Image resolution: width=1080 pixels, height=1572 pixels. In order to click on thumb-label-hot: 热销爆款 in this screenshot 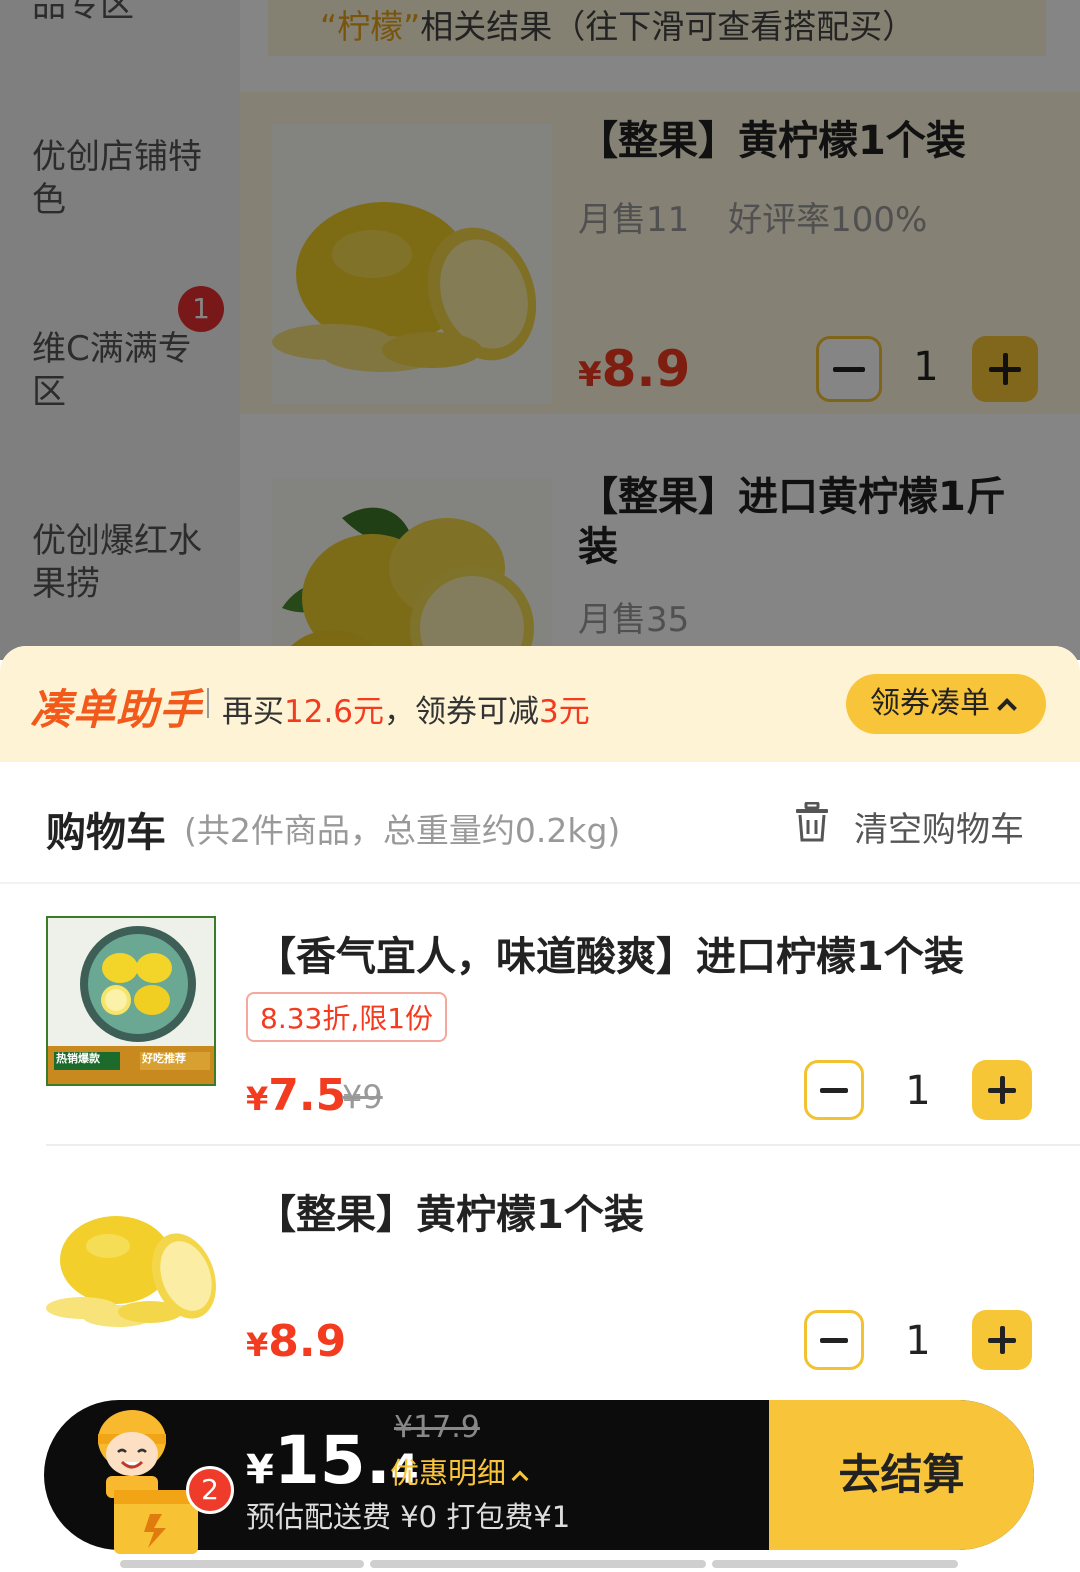, I will do `click(78, 1058)`.